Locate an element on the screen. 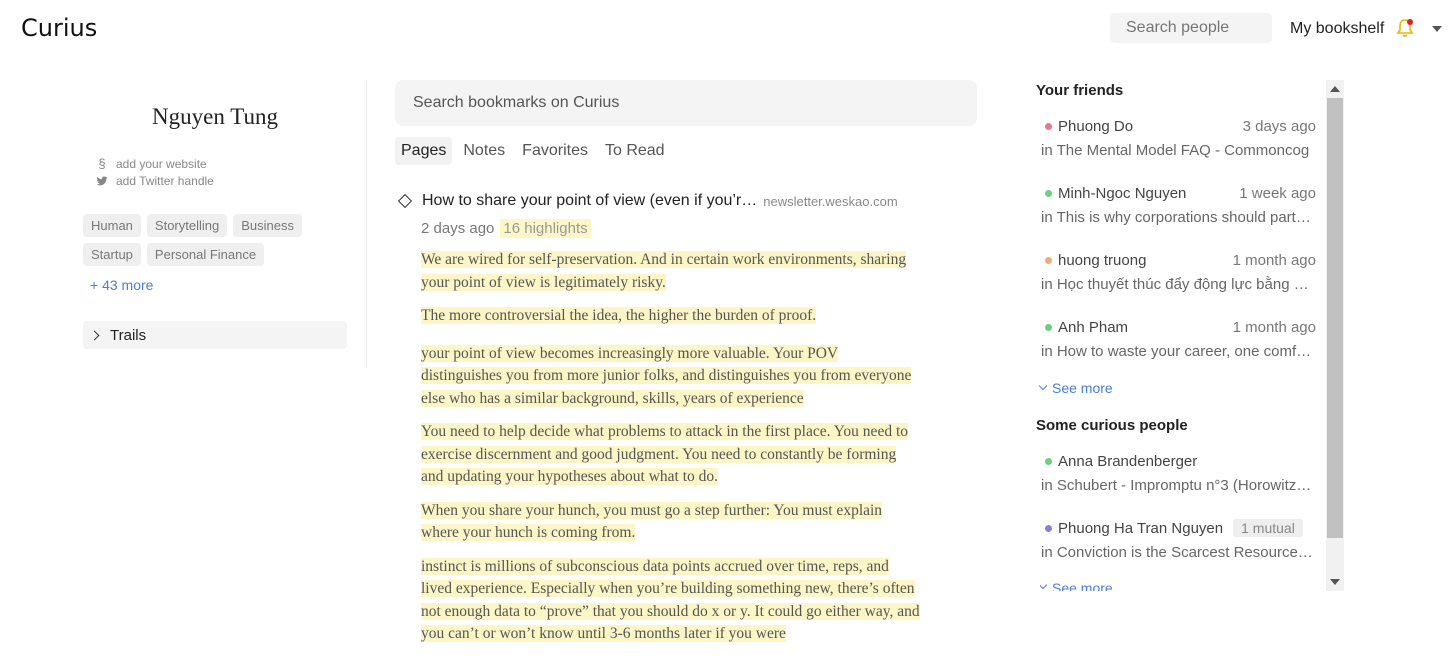 The width and height of the screenshot is (1456, 657). mutual-badge: 1 mutual is located at coordinates (1268, 528).